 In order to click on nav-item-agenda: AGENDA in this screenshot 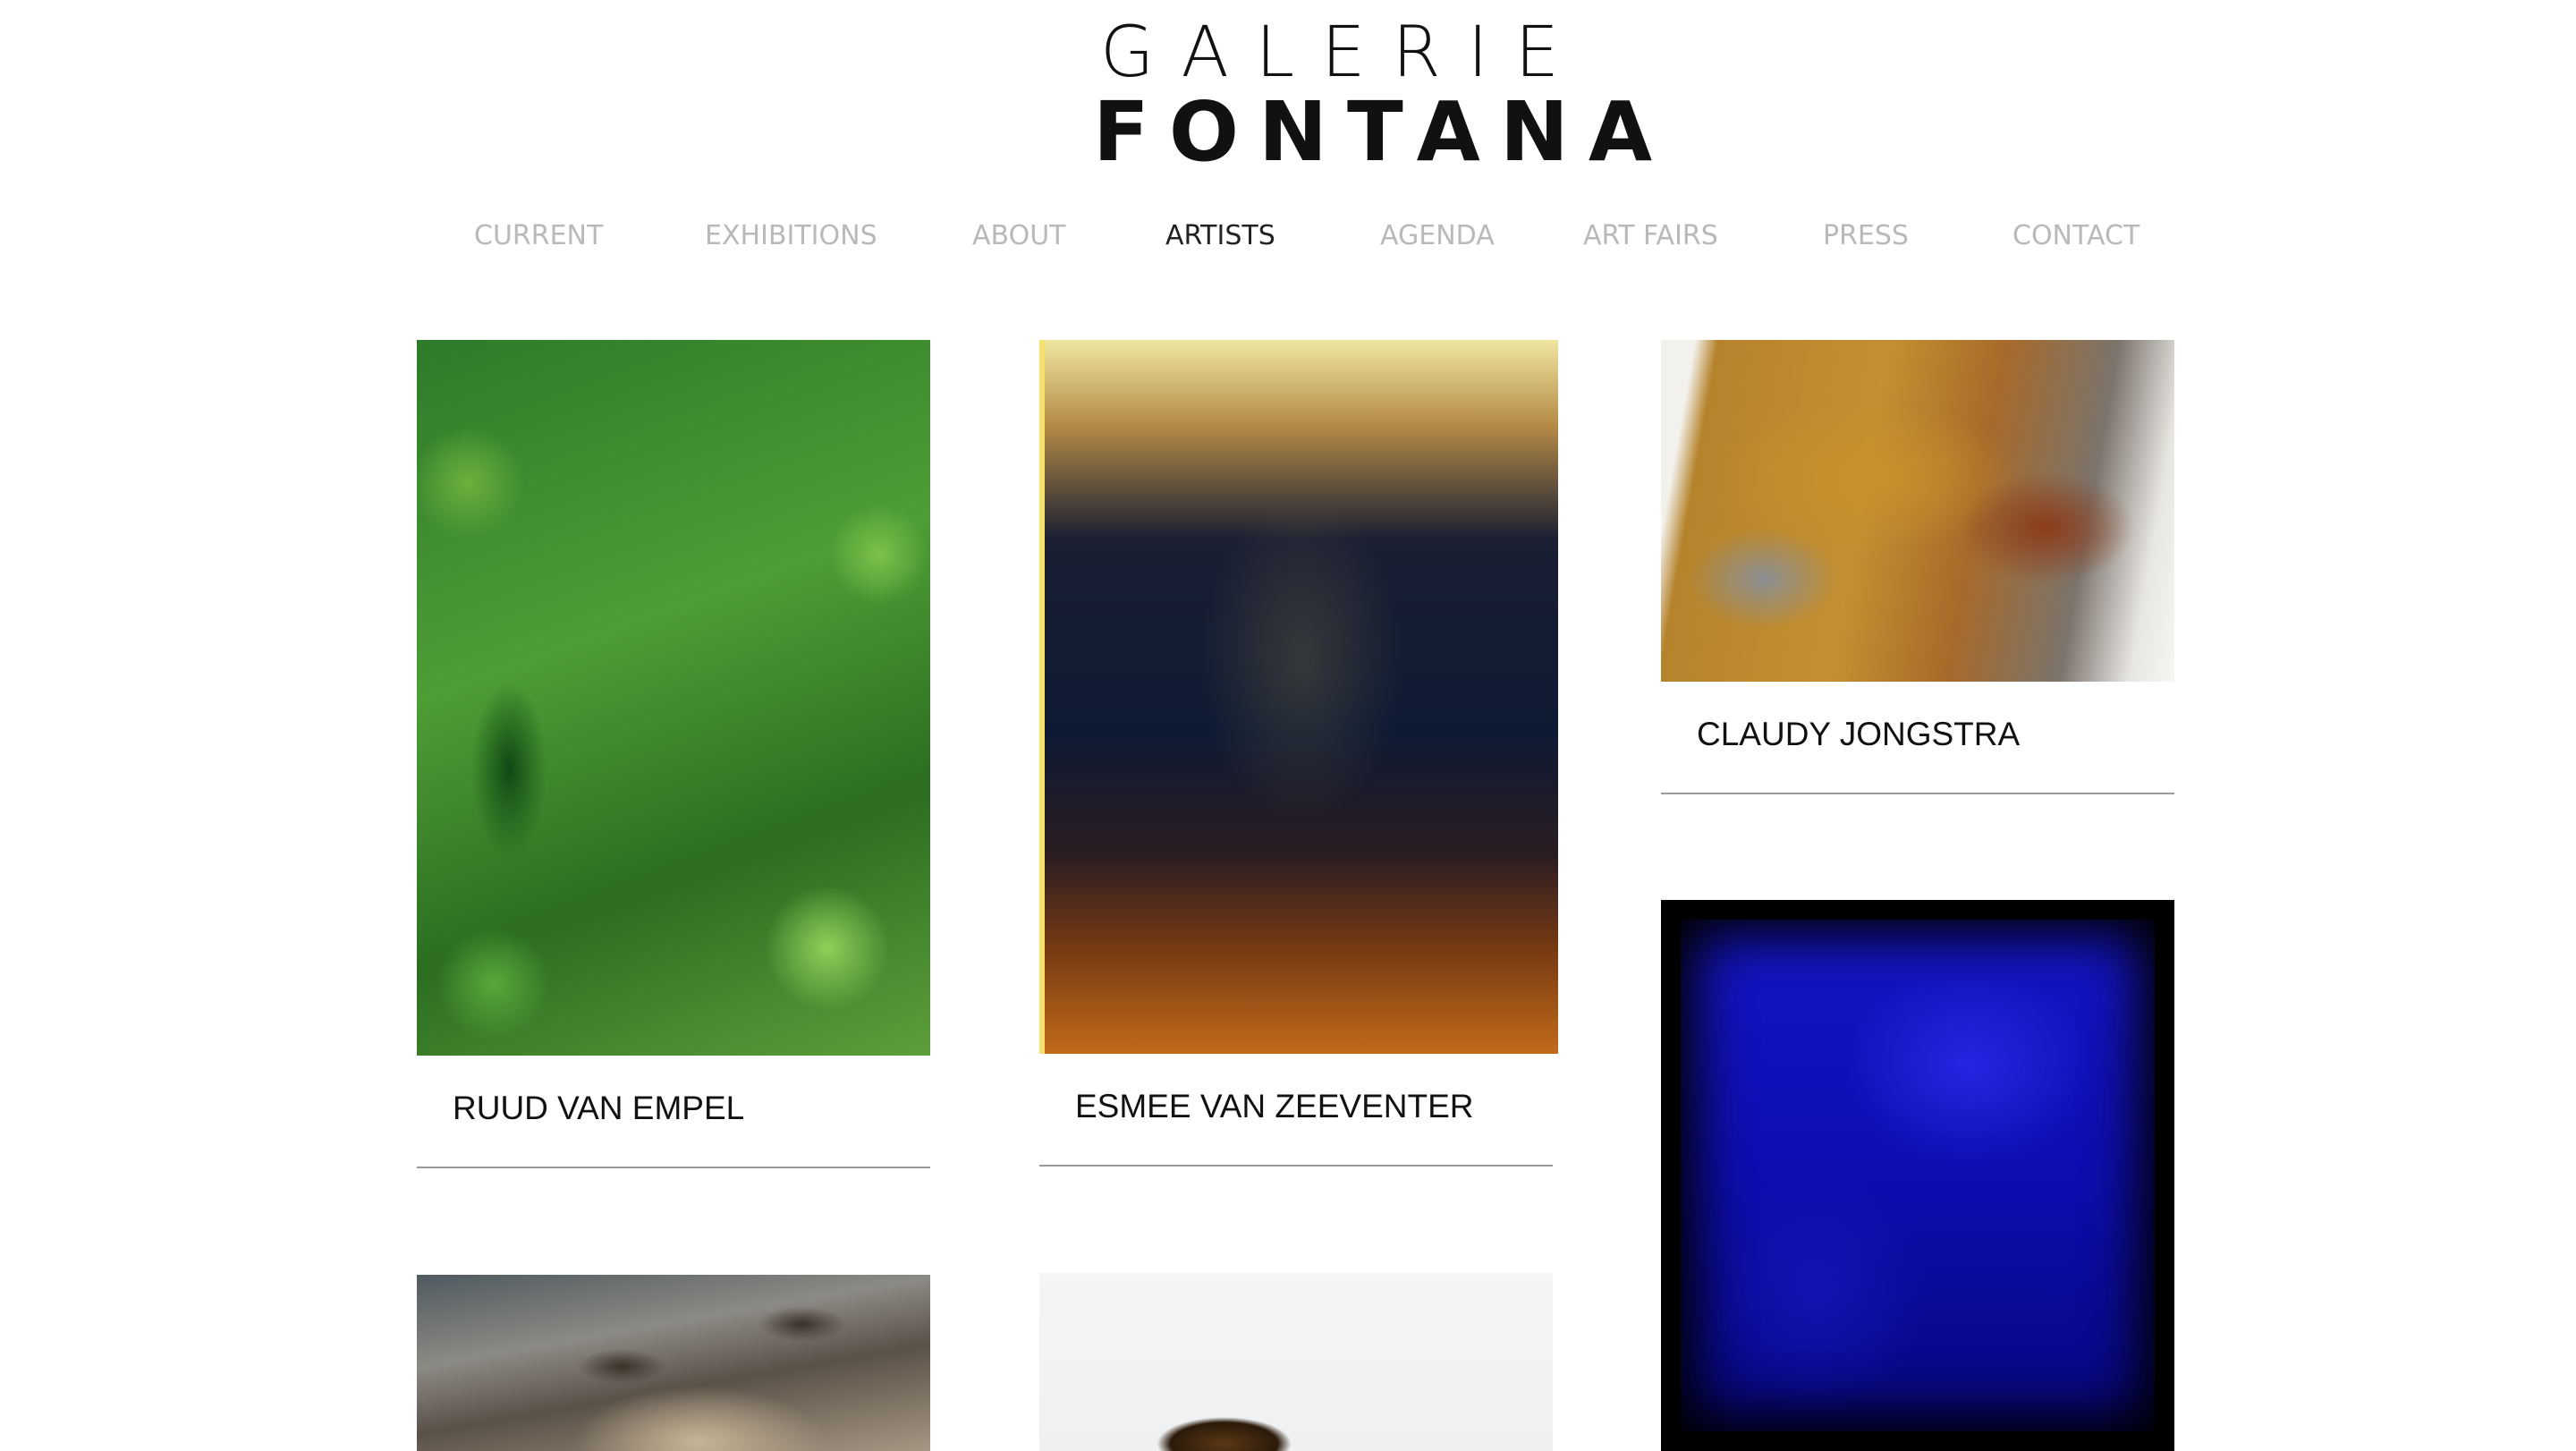, I will do `click(1437, 236)`.